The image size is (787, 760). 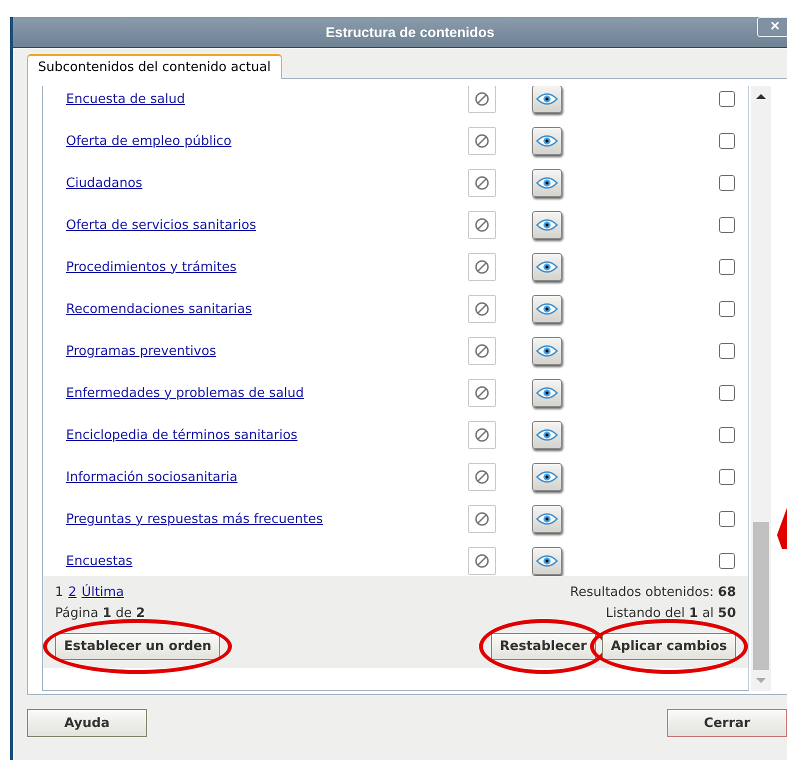 What do you see at coordinates (669, 646) in the screenshot?
I see `action-button: Aplicar cambios` at bounding box center [669, 646].